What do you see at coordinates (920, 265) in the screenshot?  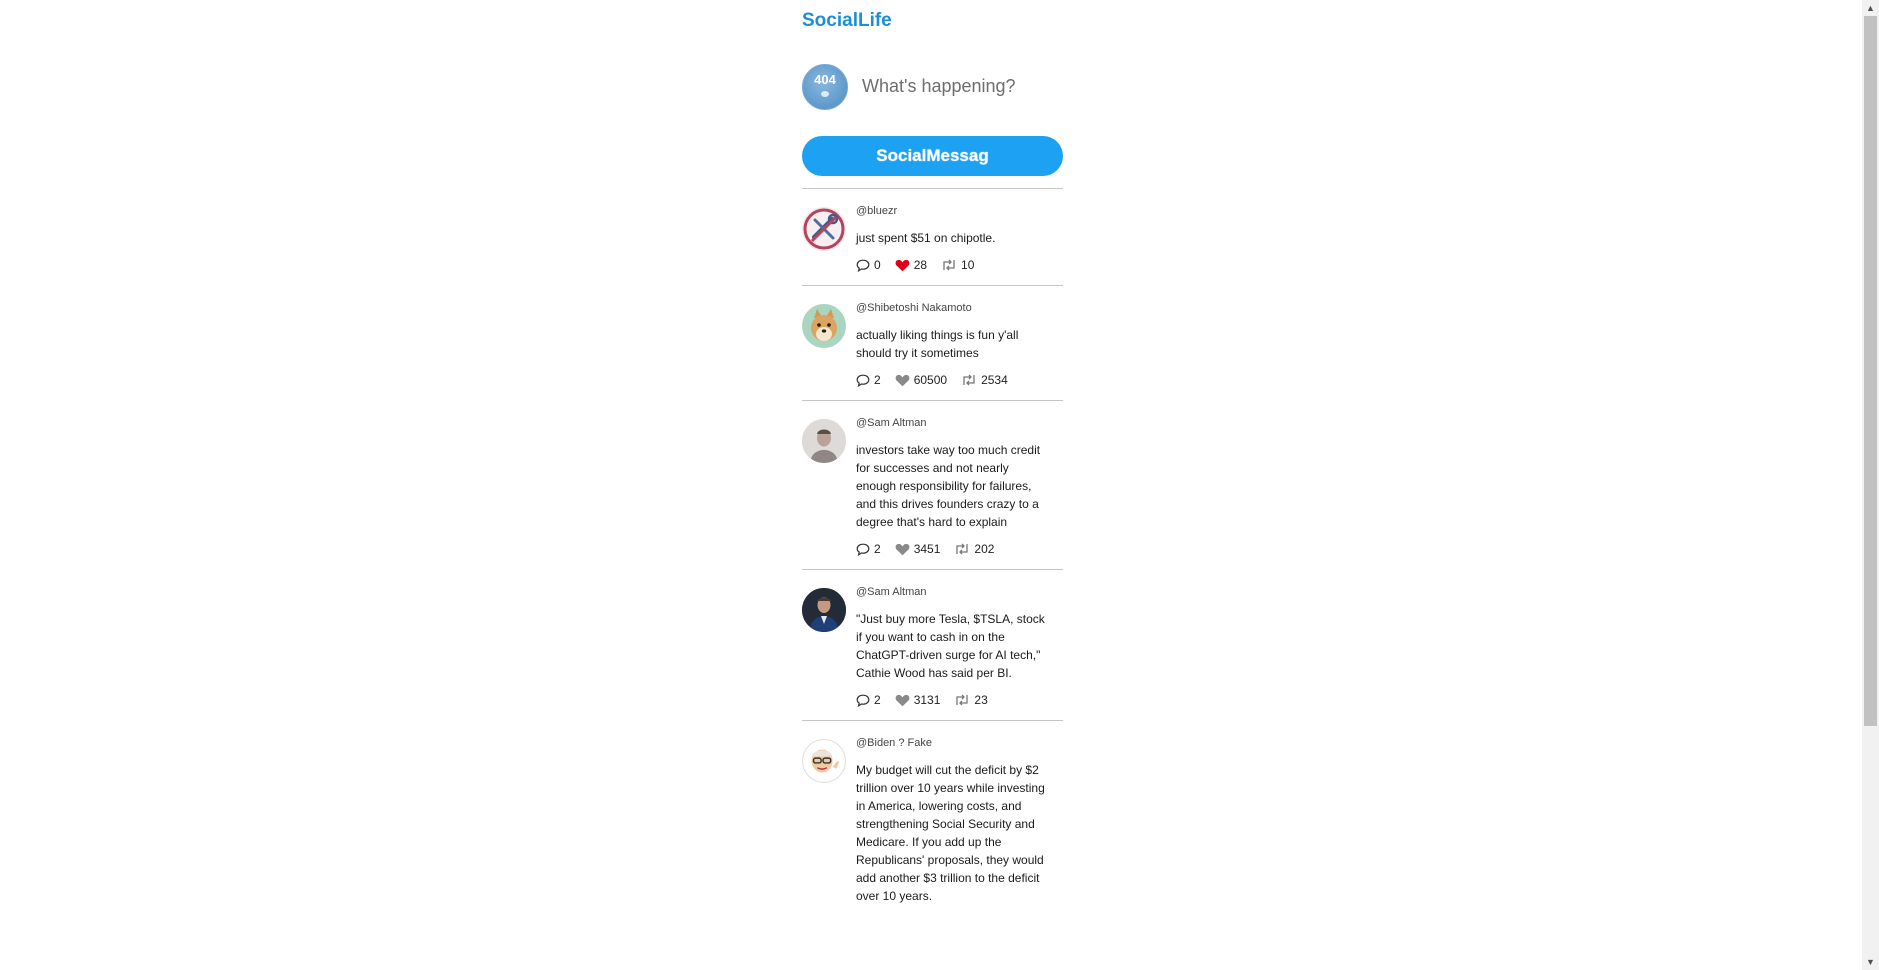 I see `like-count: 28` at bounding box center [920, 265].